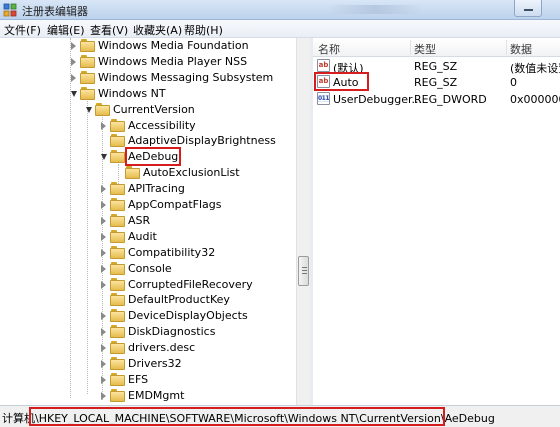 This screenshot has height=427, width=560. Describe the element at coordinates (175, 204) in the screenshot. I see `tree-node-label: AppCompatFlags` at that location.